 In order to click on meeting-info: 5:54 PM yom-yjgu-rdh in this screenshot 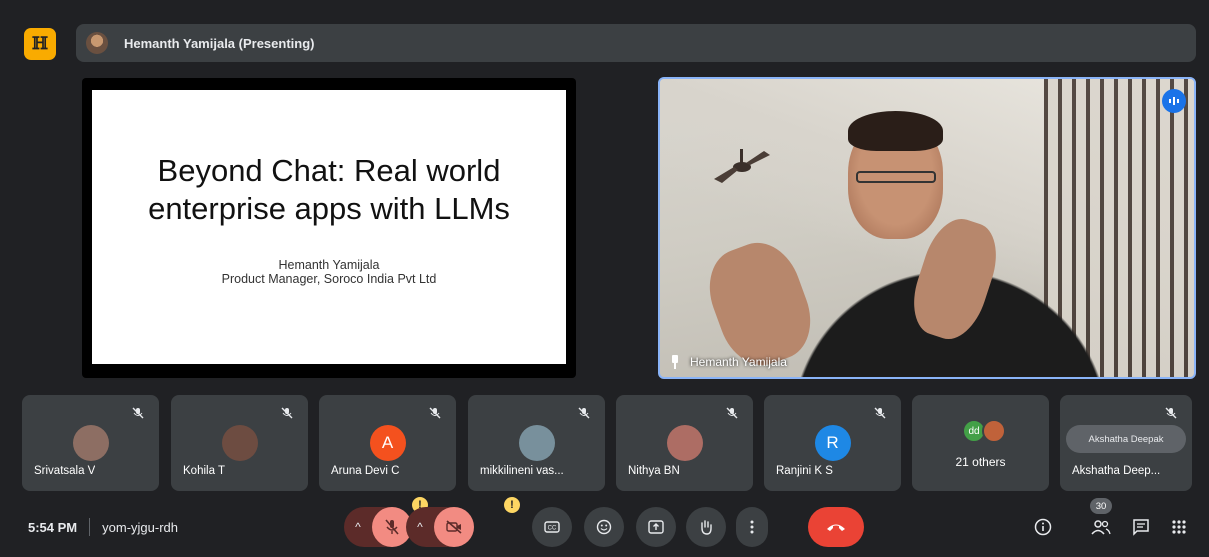, I will do `click(103, 527)`.